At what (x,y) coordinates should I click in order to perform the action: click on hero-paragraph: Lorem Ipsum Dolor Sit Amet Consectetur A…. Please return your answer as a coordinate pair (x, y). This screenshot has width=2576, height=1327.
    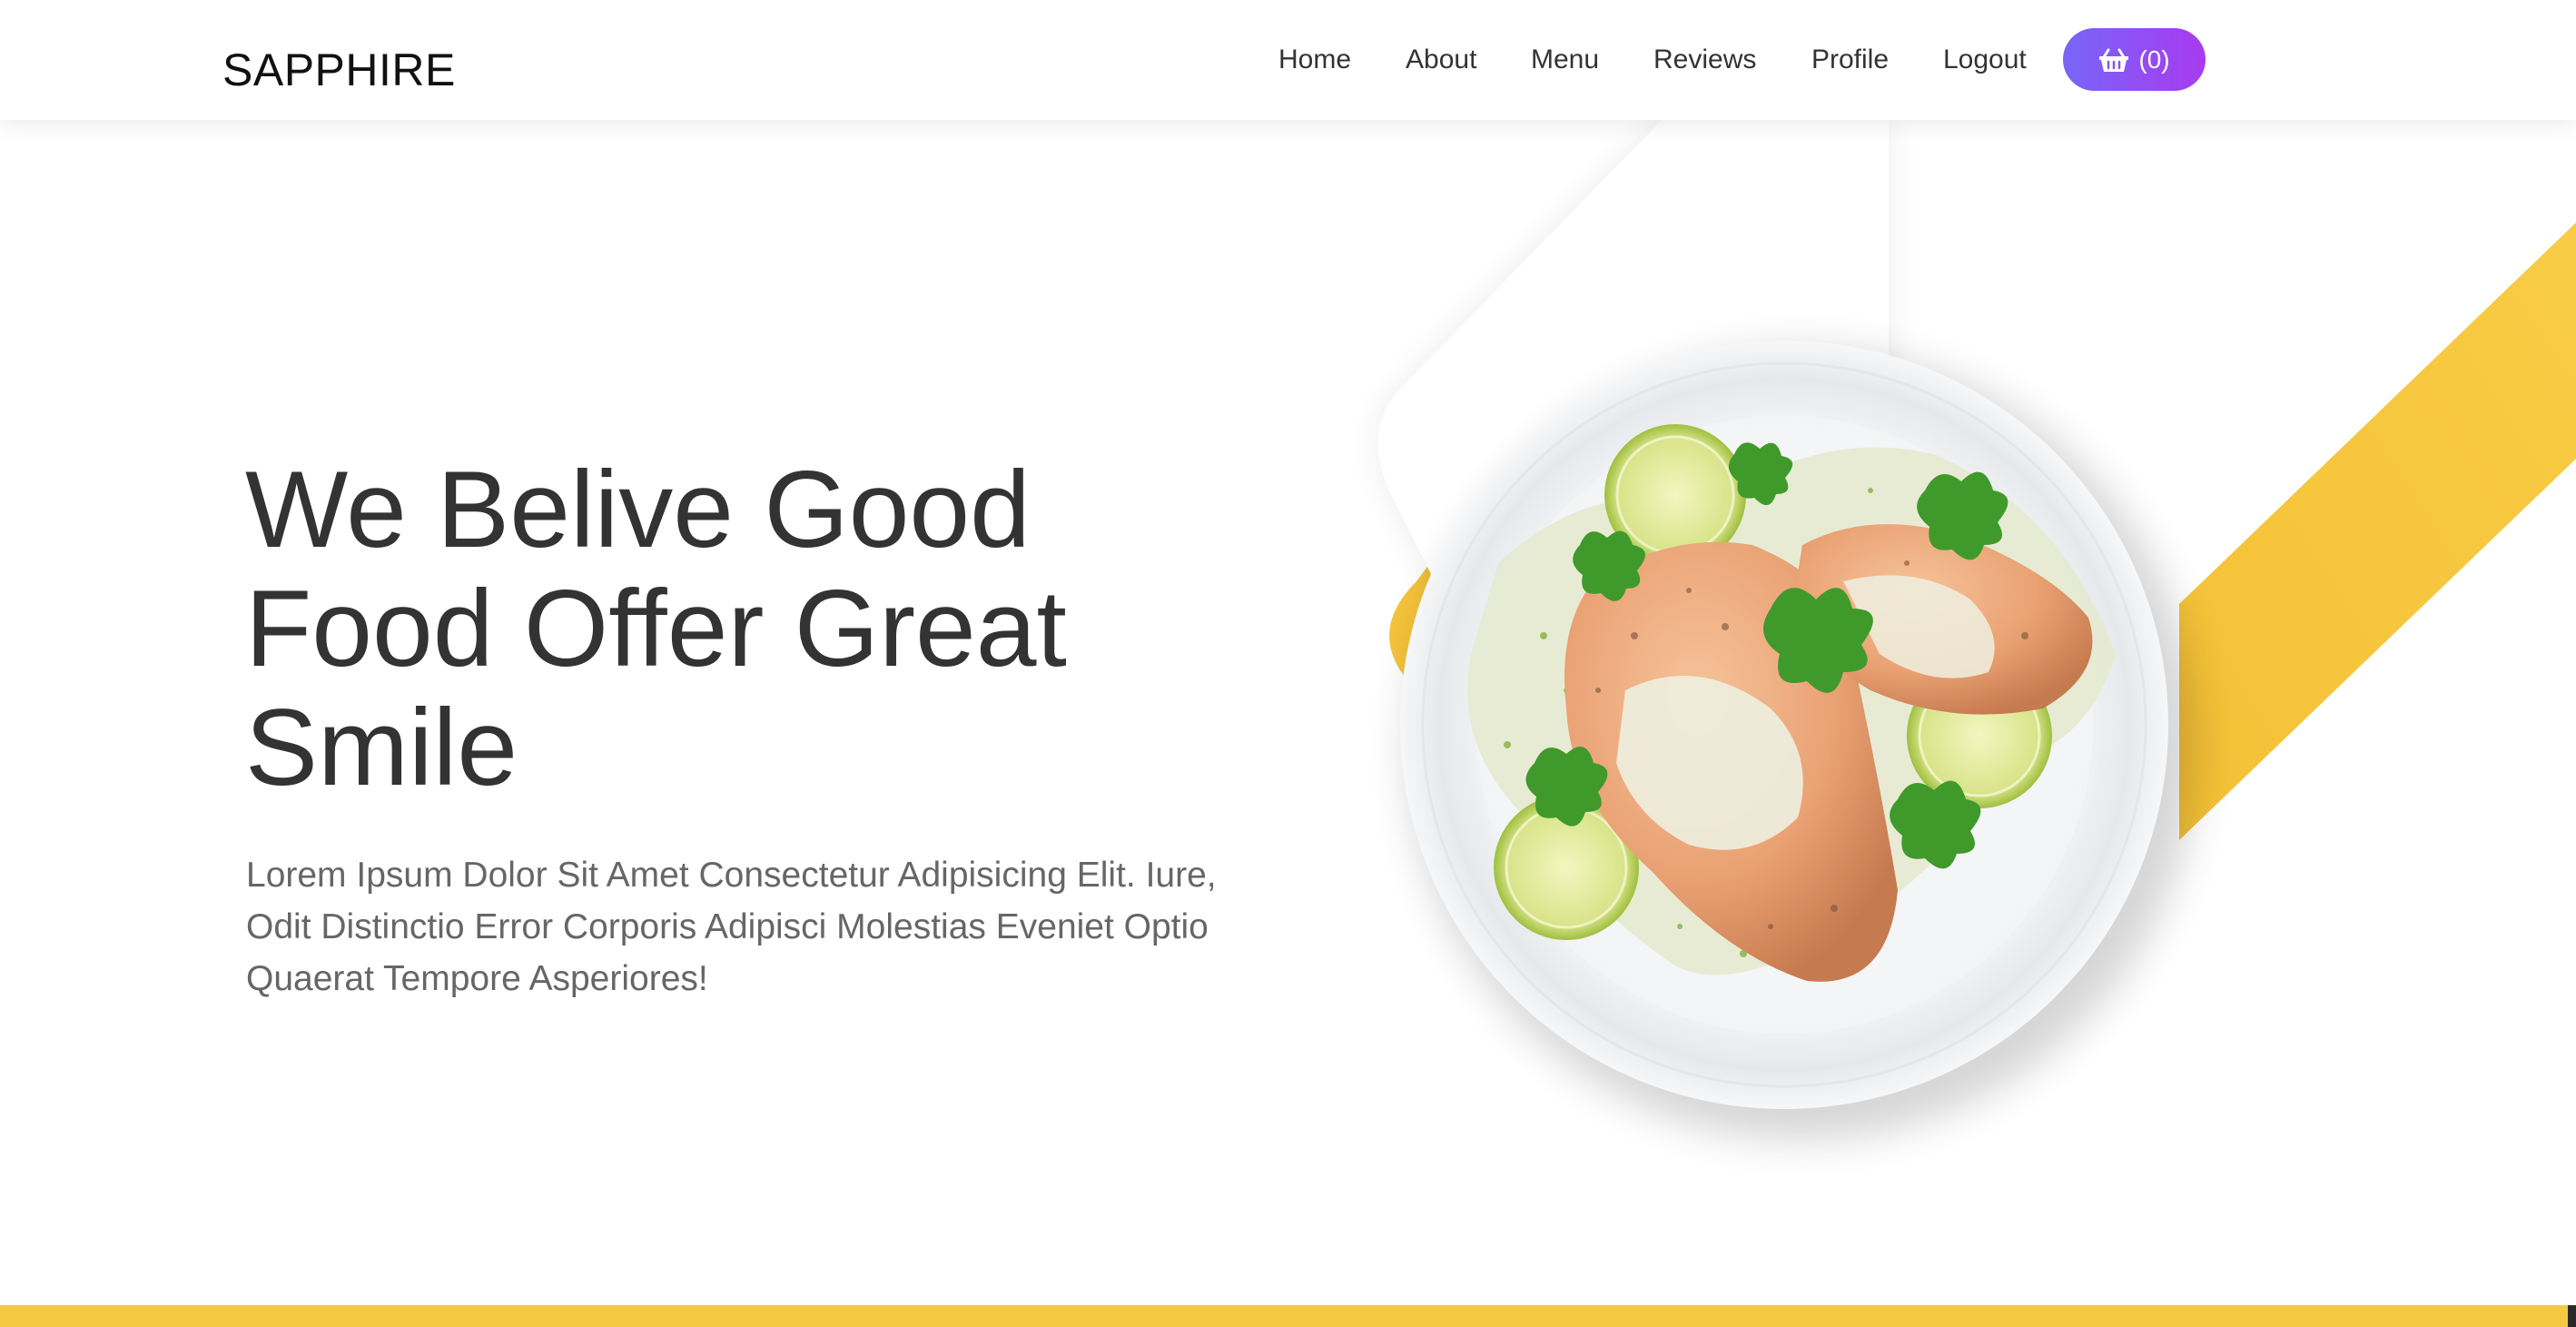
    Looking at the image, I should click on (759, 927).